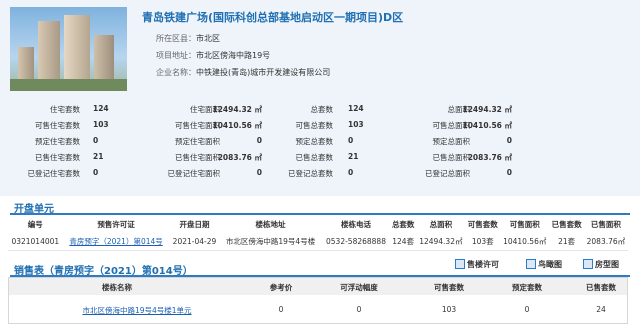  What do you see at coordinates (197, 141) in the screenshot?
I see `stat-label: 预定住宅面积` at bounding box center [197, 141].